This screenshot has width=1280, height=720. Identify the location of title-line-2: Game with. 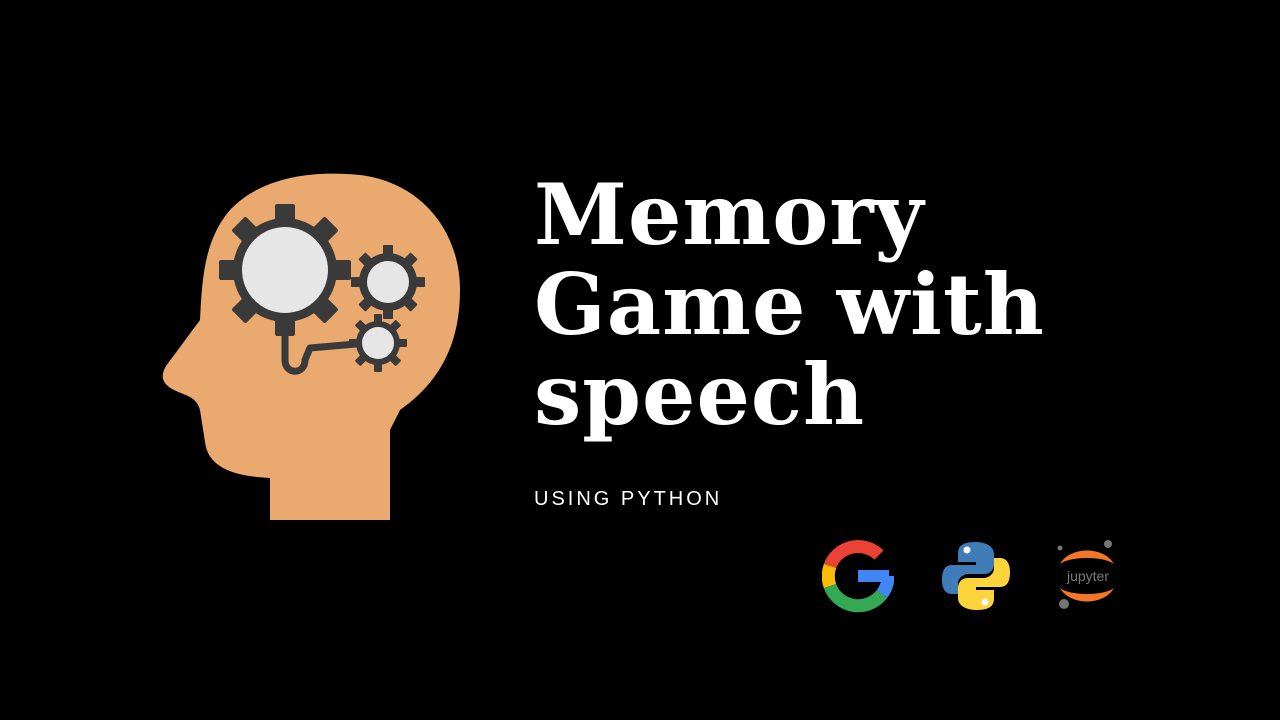
(789, 304).